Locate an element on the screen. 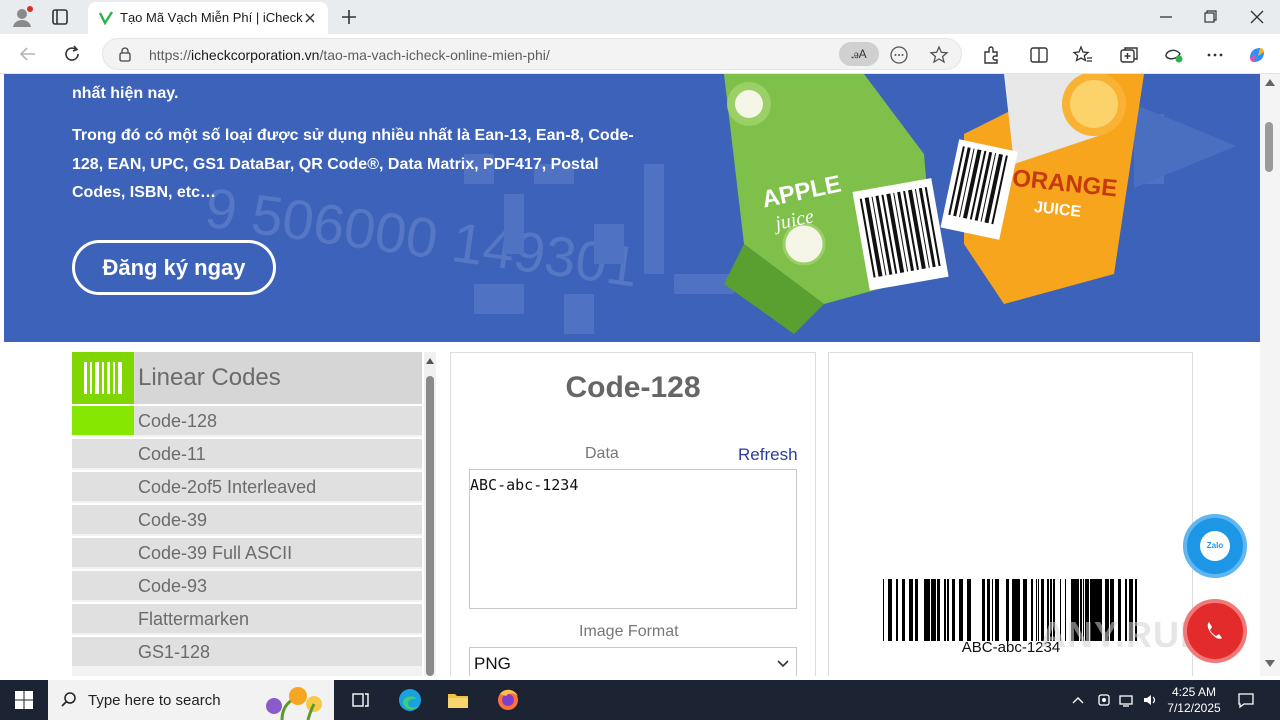 Image resolution: width=1280 pixels, height=720 pixels. active-tab: Tạo Mã Vạch Miễn Phí | iCheck is located at coordinates (208, 18).